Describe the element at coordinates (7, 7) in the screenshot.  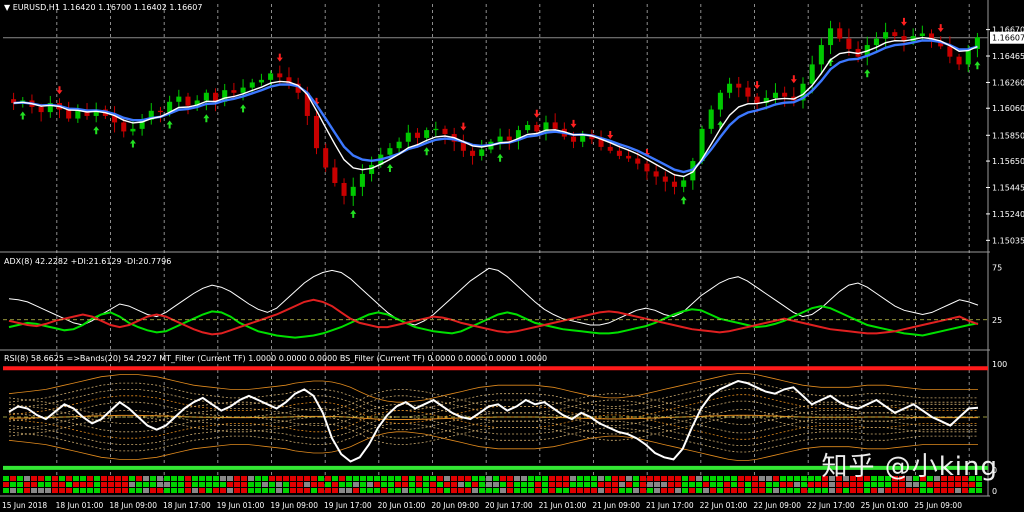
I see `menu-chevron-icon: ▼` at that location.